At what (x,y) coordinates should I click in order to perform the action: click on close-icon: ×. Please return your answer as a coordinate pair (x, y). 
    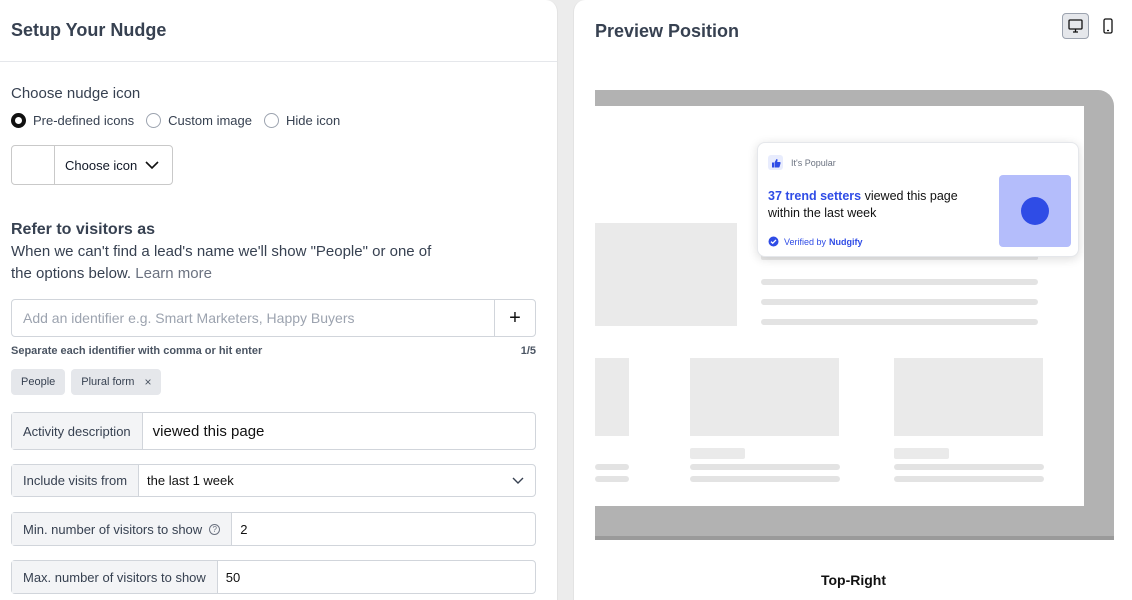
    Looking at the image, I should click on (147, 382).